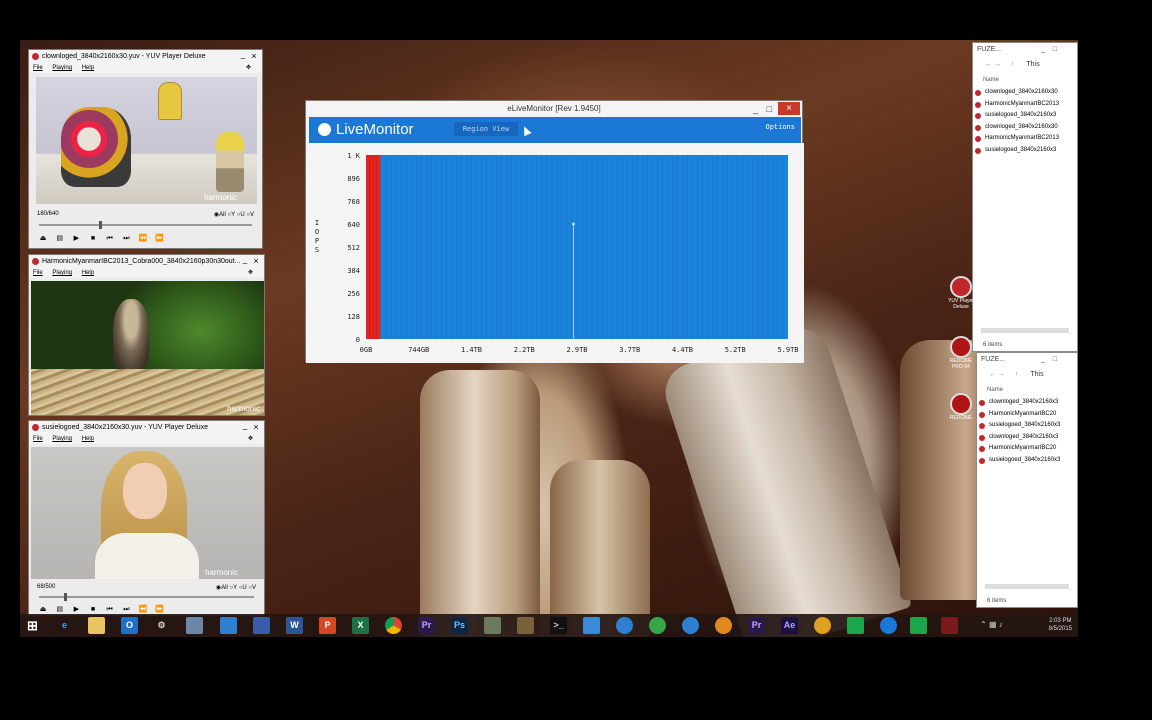 The image size is (1152, 720). Describe the element at coordinates (32, 625) in the screenshot. I see `start-button-windows-icon: ⊞` at that location.